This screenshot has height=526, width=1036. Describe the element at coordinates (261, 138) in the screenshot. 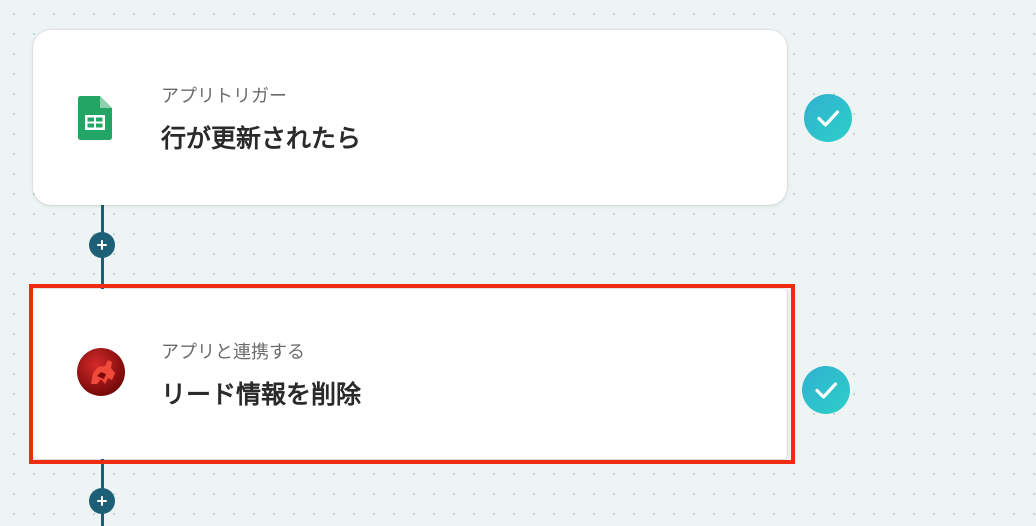

I see `step-title: 行が更新されたら` at that location.